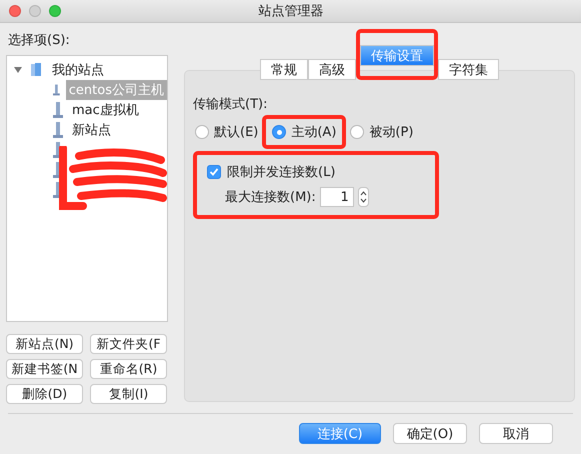 The height and width of the screenshot is (454, 581). I want to click on sidebar-button: 新文件夹(F, so click(128, 344).